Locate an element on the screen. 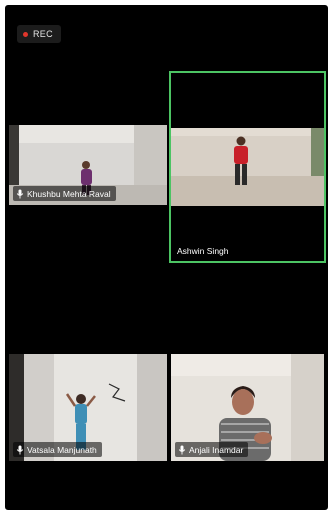 This screenshot has width=331, height=513. video-tile-khushbu: Khushbu Mehta Raval is located at coordinates (88, 165).